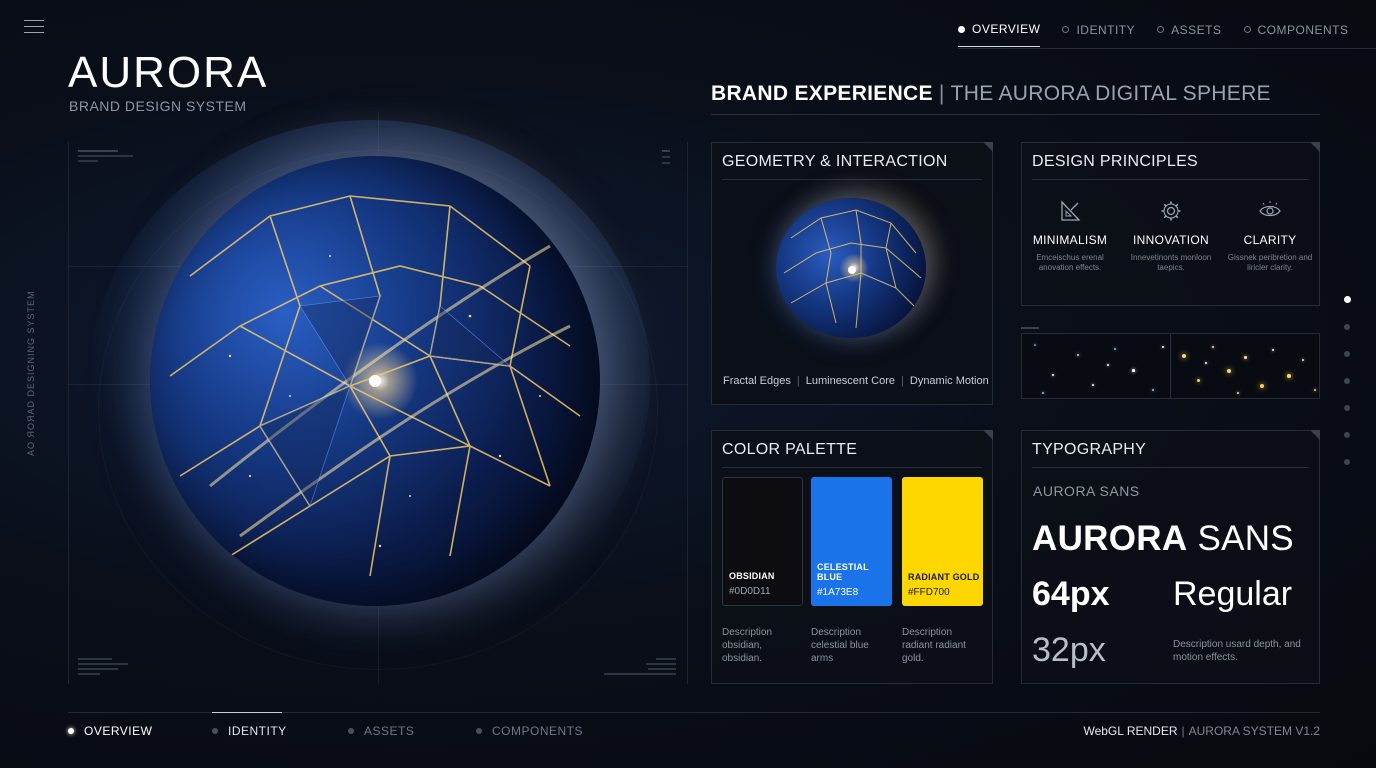 The width and height of the screenshot is (1376, 768). What do you see at coordinates (929, 592) in the screenshot?
I see `swatch-hex: #FFD700` at bounding box center [929, 592].